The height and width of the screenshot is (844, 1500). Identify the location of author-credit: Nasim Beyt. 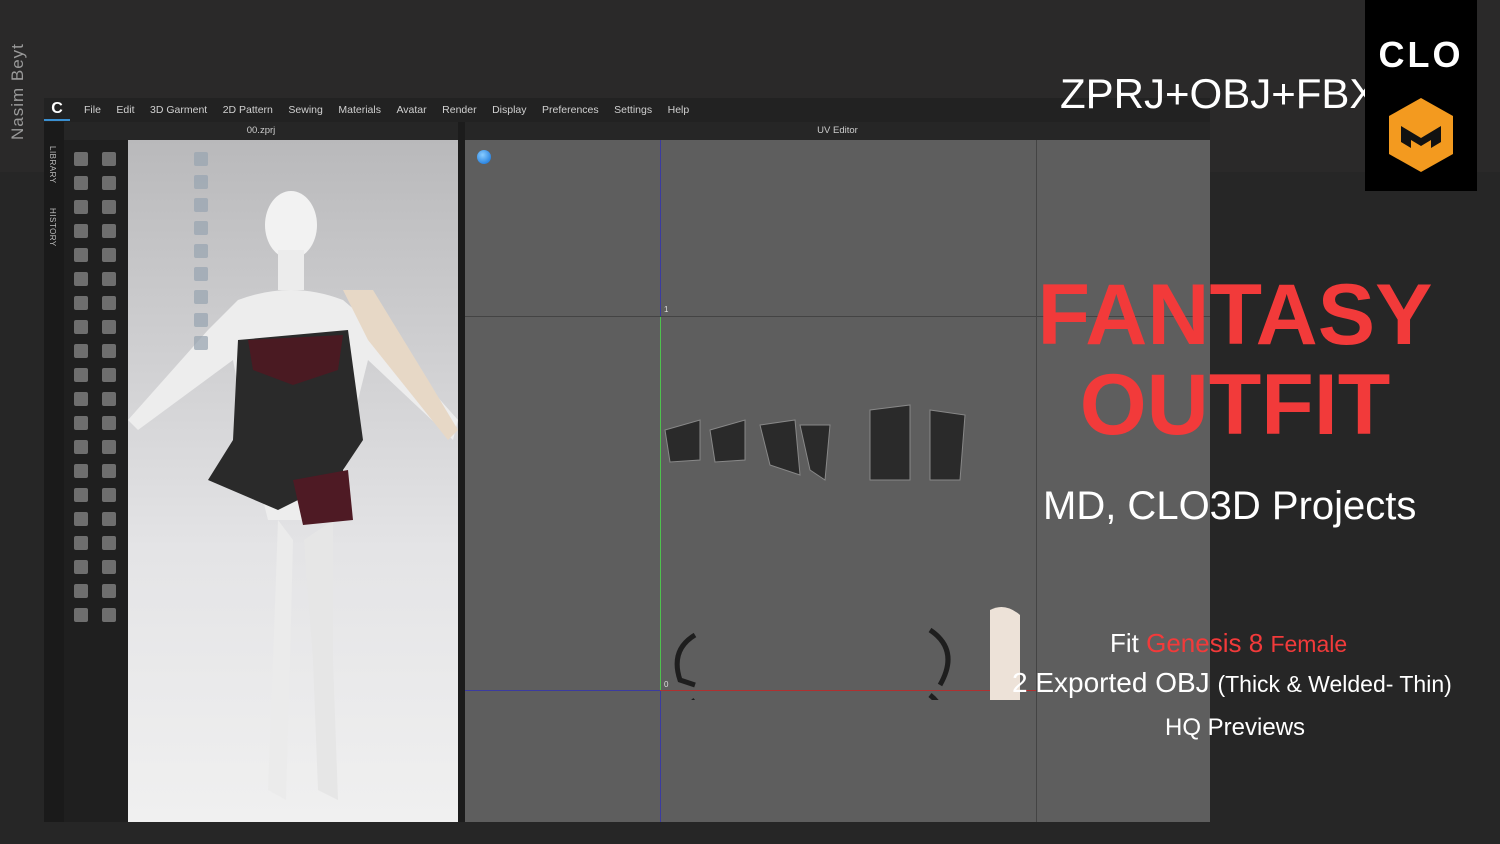
(17, 91).